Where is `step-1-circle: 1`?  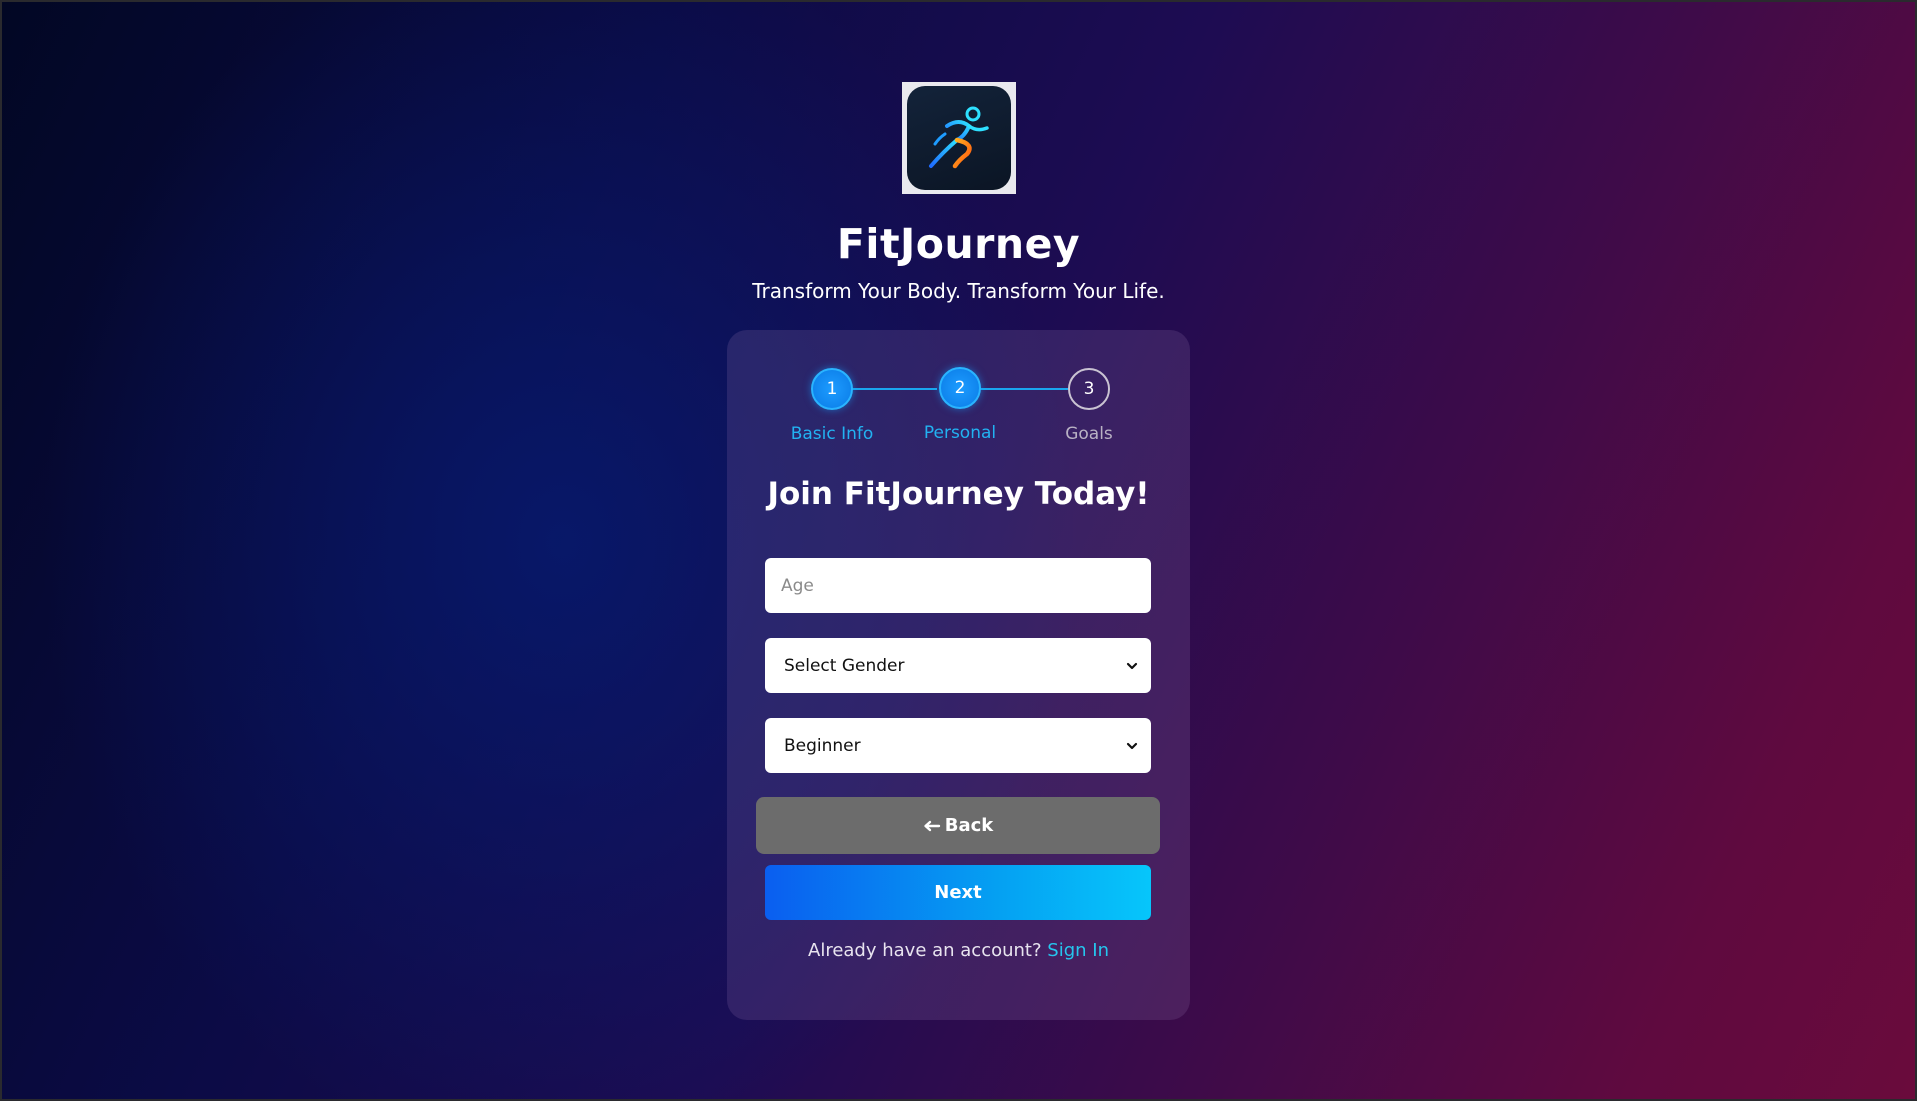 step-1-circle: 1 is located at coordinates (832, 389).